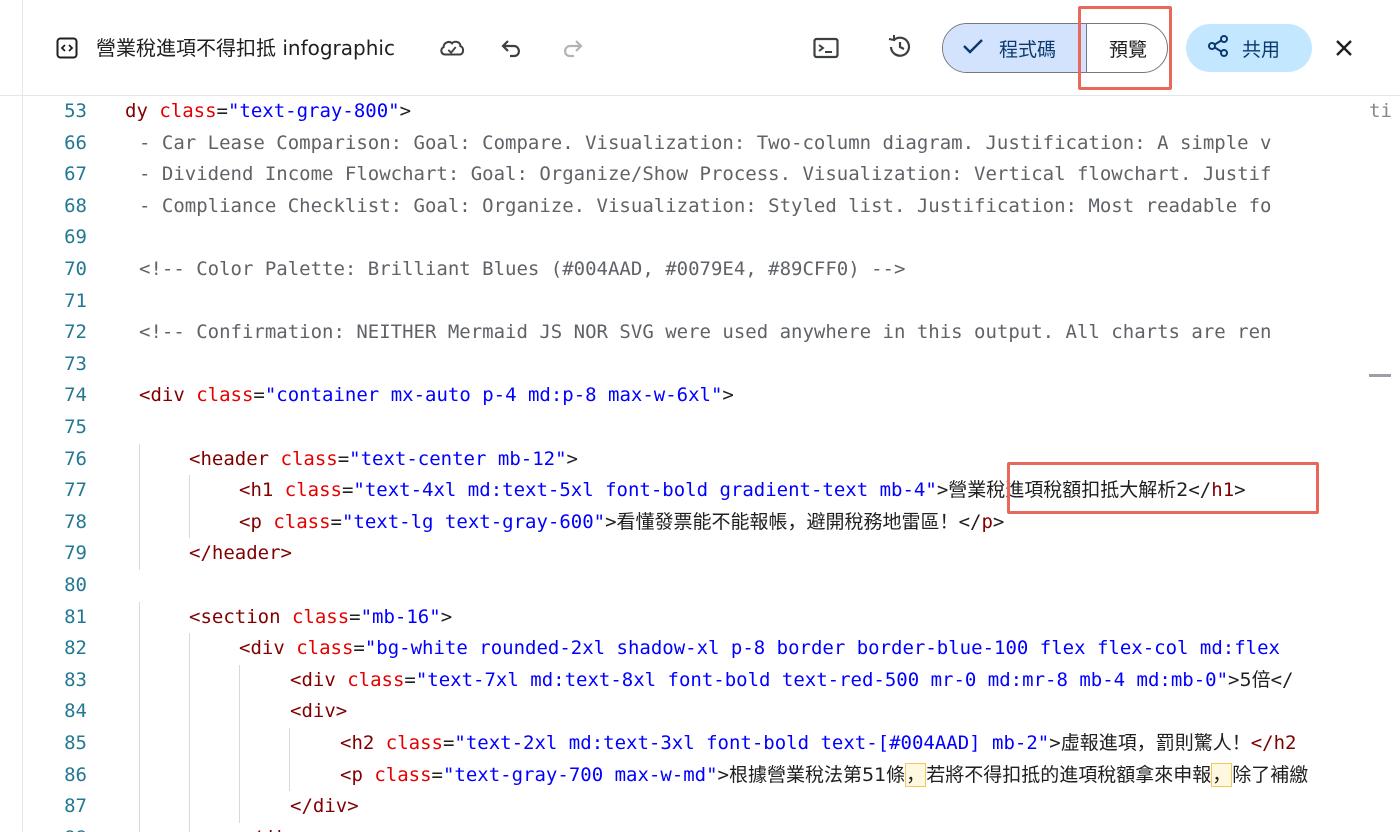 Image resolution: width=1400 pixels, height=832 pixels. Describe the element at coordinates (67, 48) in the screenshot. I see `code-doc-icon` at that location.